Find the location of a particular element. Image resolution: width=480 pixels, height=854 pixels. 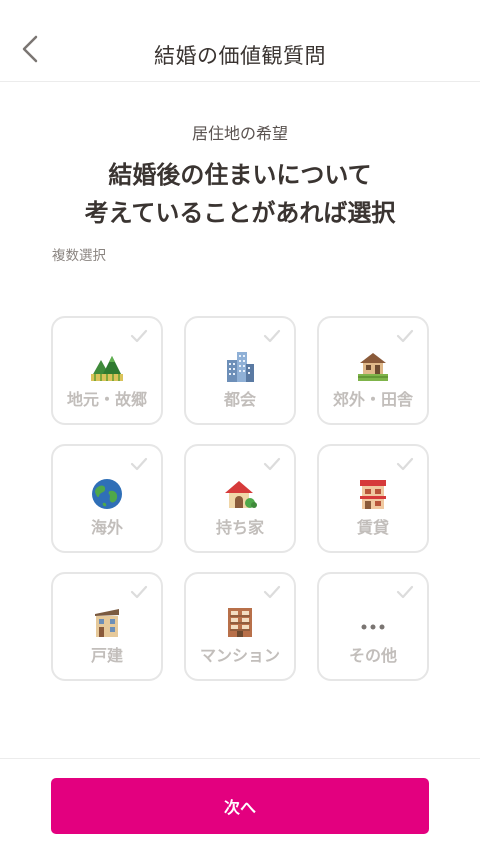

next-button: 次へ is located at coordinates (240, 806).